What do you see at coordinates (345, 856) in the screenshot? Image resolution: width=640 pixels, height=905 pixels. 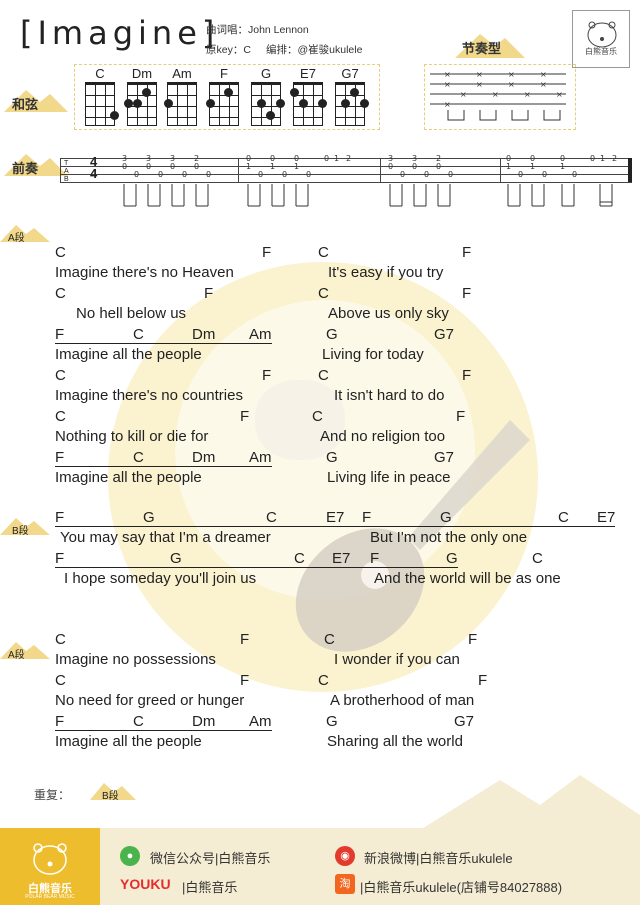 I see `weibo-icon: ◉` at bounding box center [345, 856].